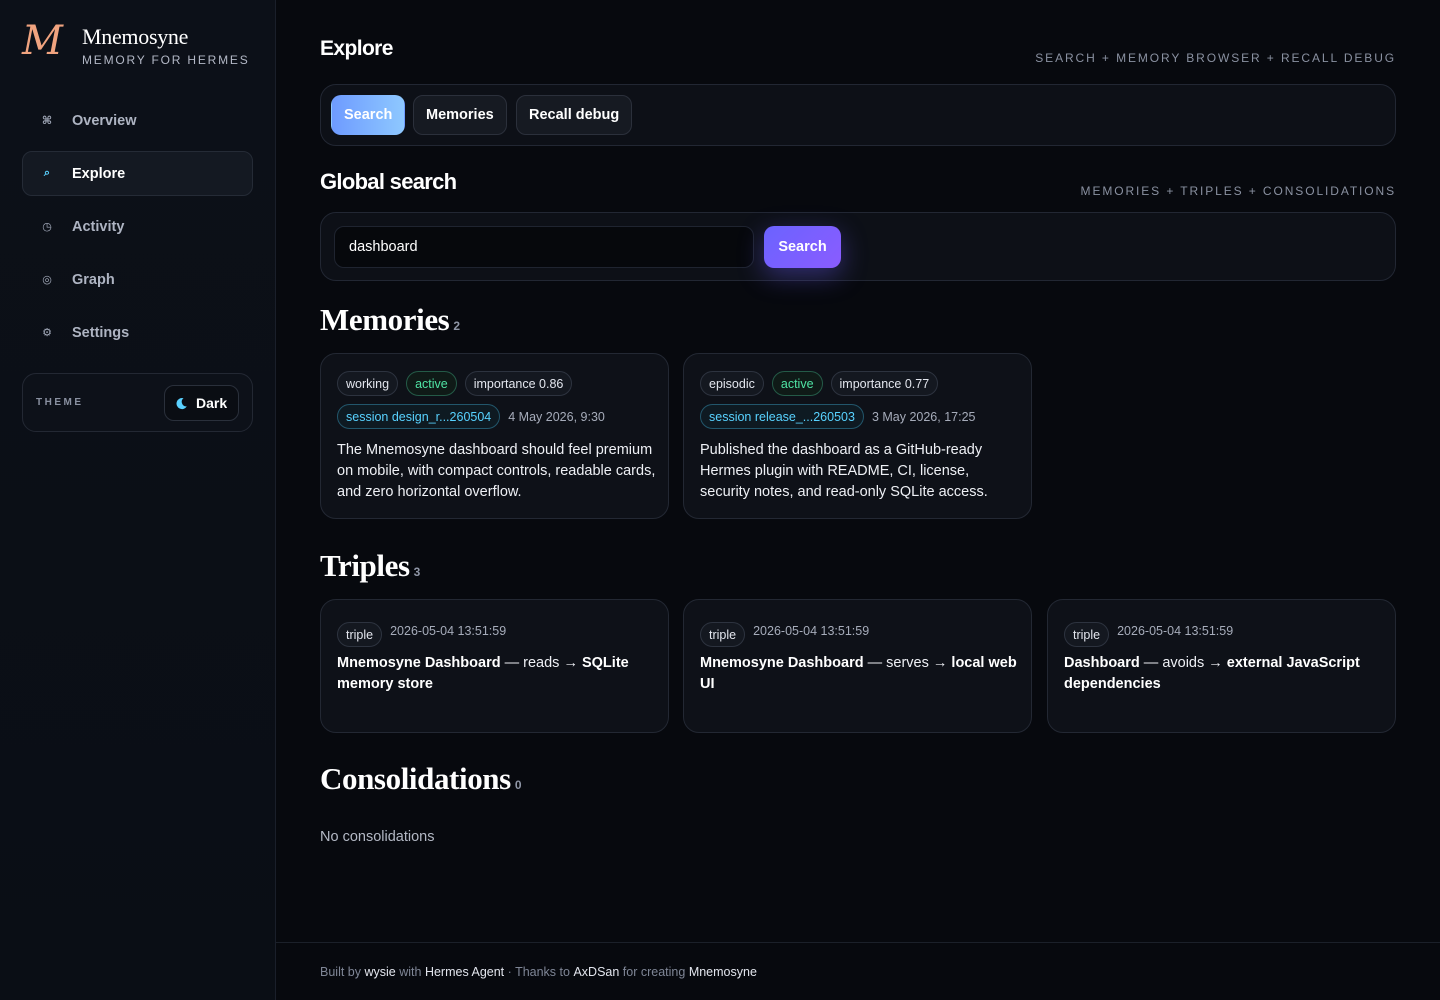  I want to click on memory-chips: episodic active importance 0.77, so click(819, 383).